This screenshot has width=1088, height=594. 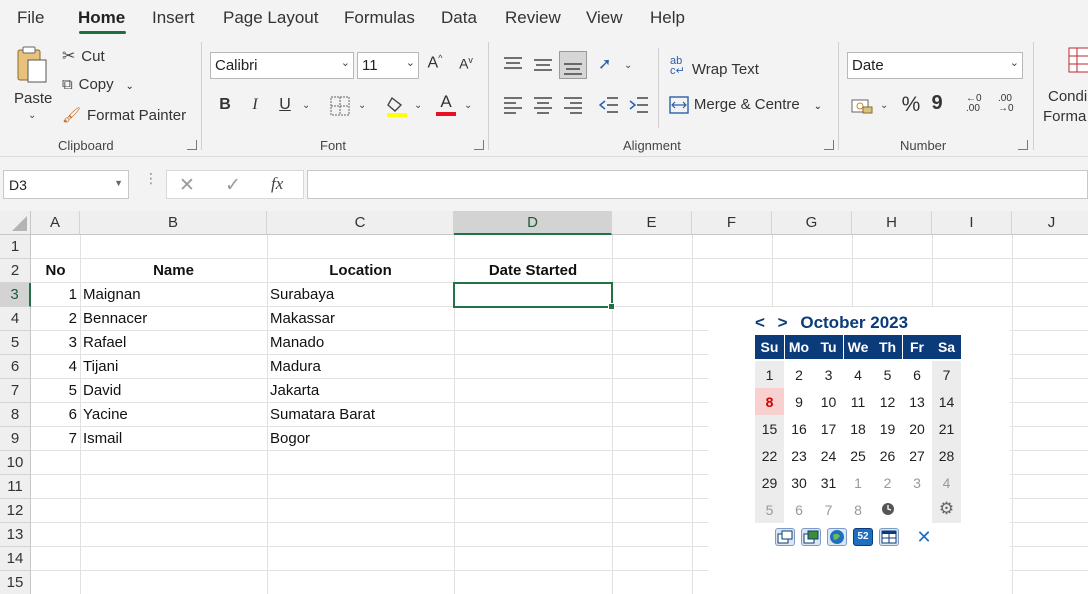 I want to click on drag-handle-icon: ⋮, so click(x=151, y=178).